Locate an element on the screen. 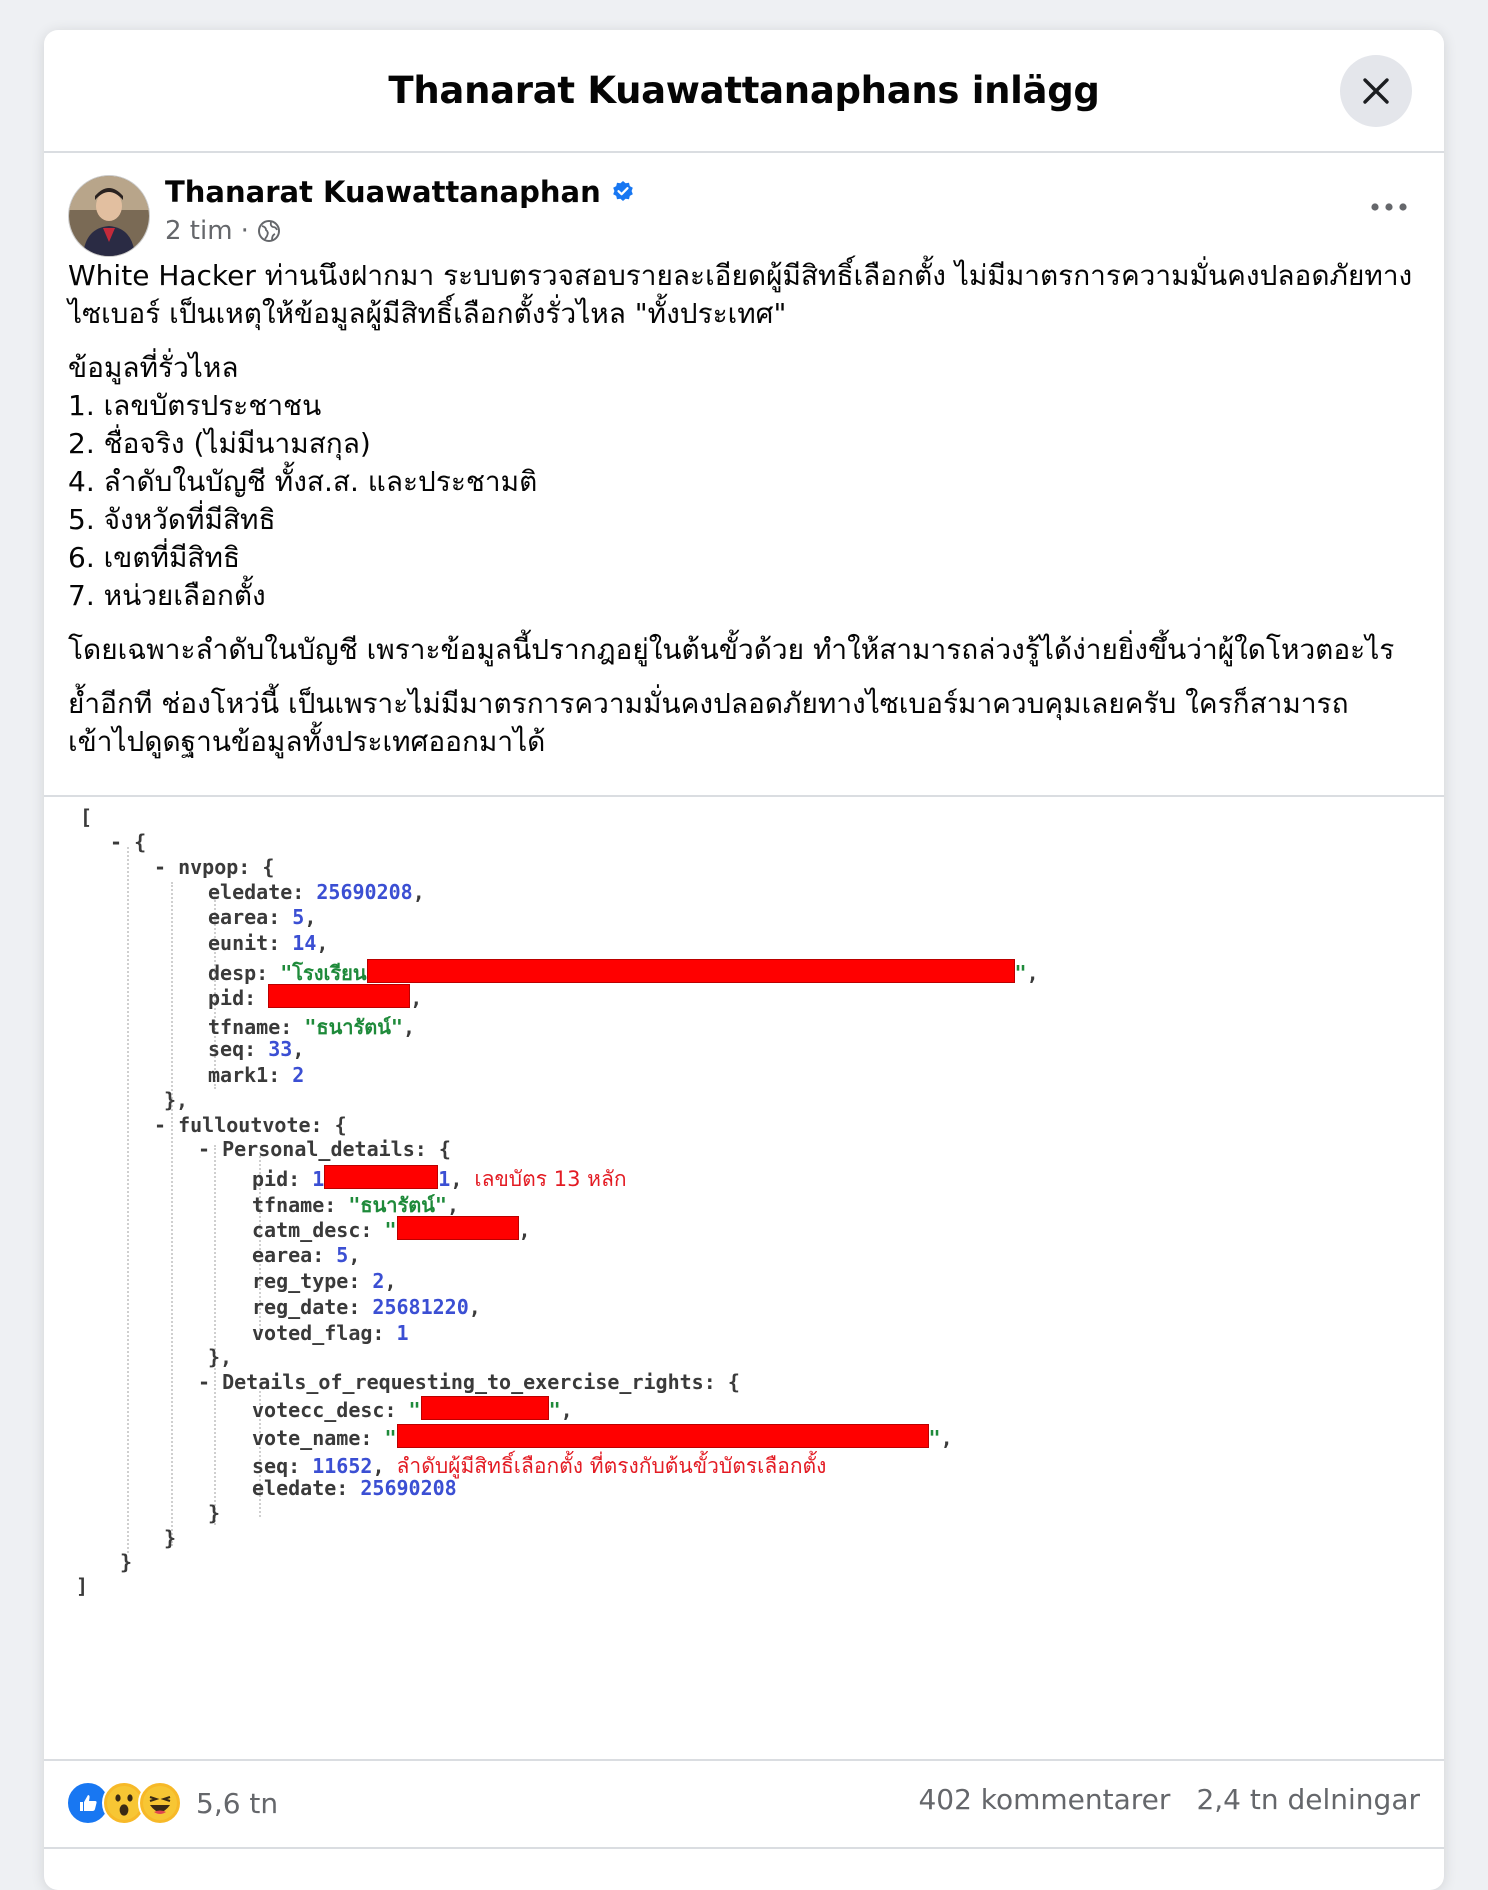 The width and height of the screenshot is (1488, 1890). json-line: - fulloutvote: { is located at coordinates (250, 1125).